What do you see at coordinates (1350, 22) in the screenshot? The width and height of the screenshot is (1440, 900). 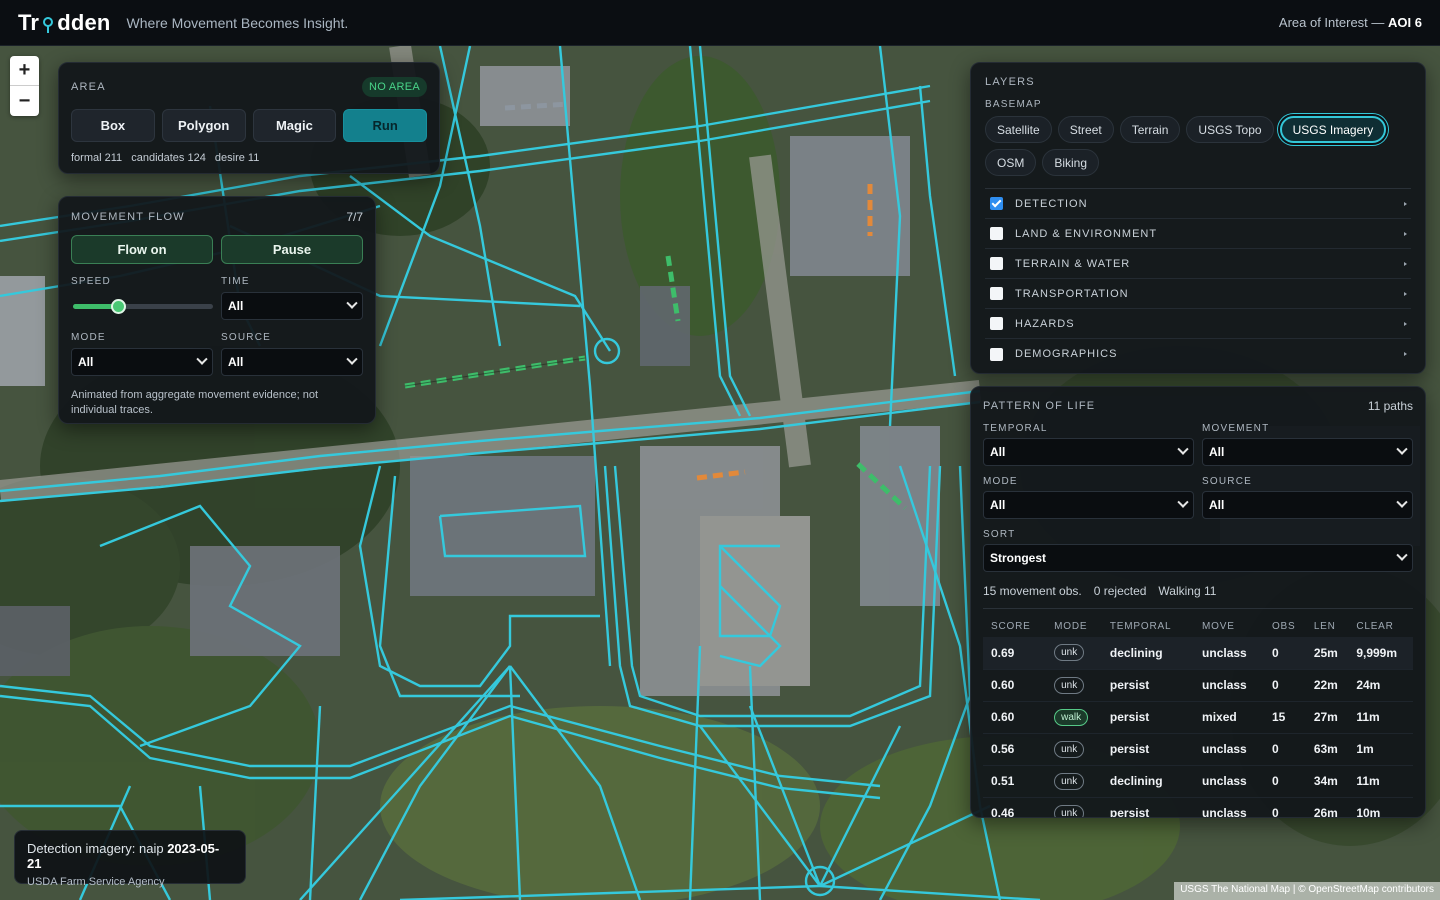 I see `aoi-indicator: Area of Interest — AOI 6` at bounding box center [1350, 22].